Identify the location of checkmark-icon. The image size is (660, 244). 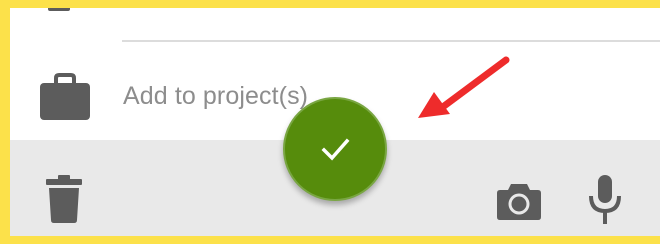
(335, 149).